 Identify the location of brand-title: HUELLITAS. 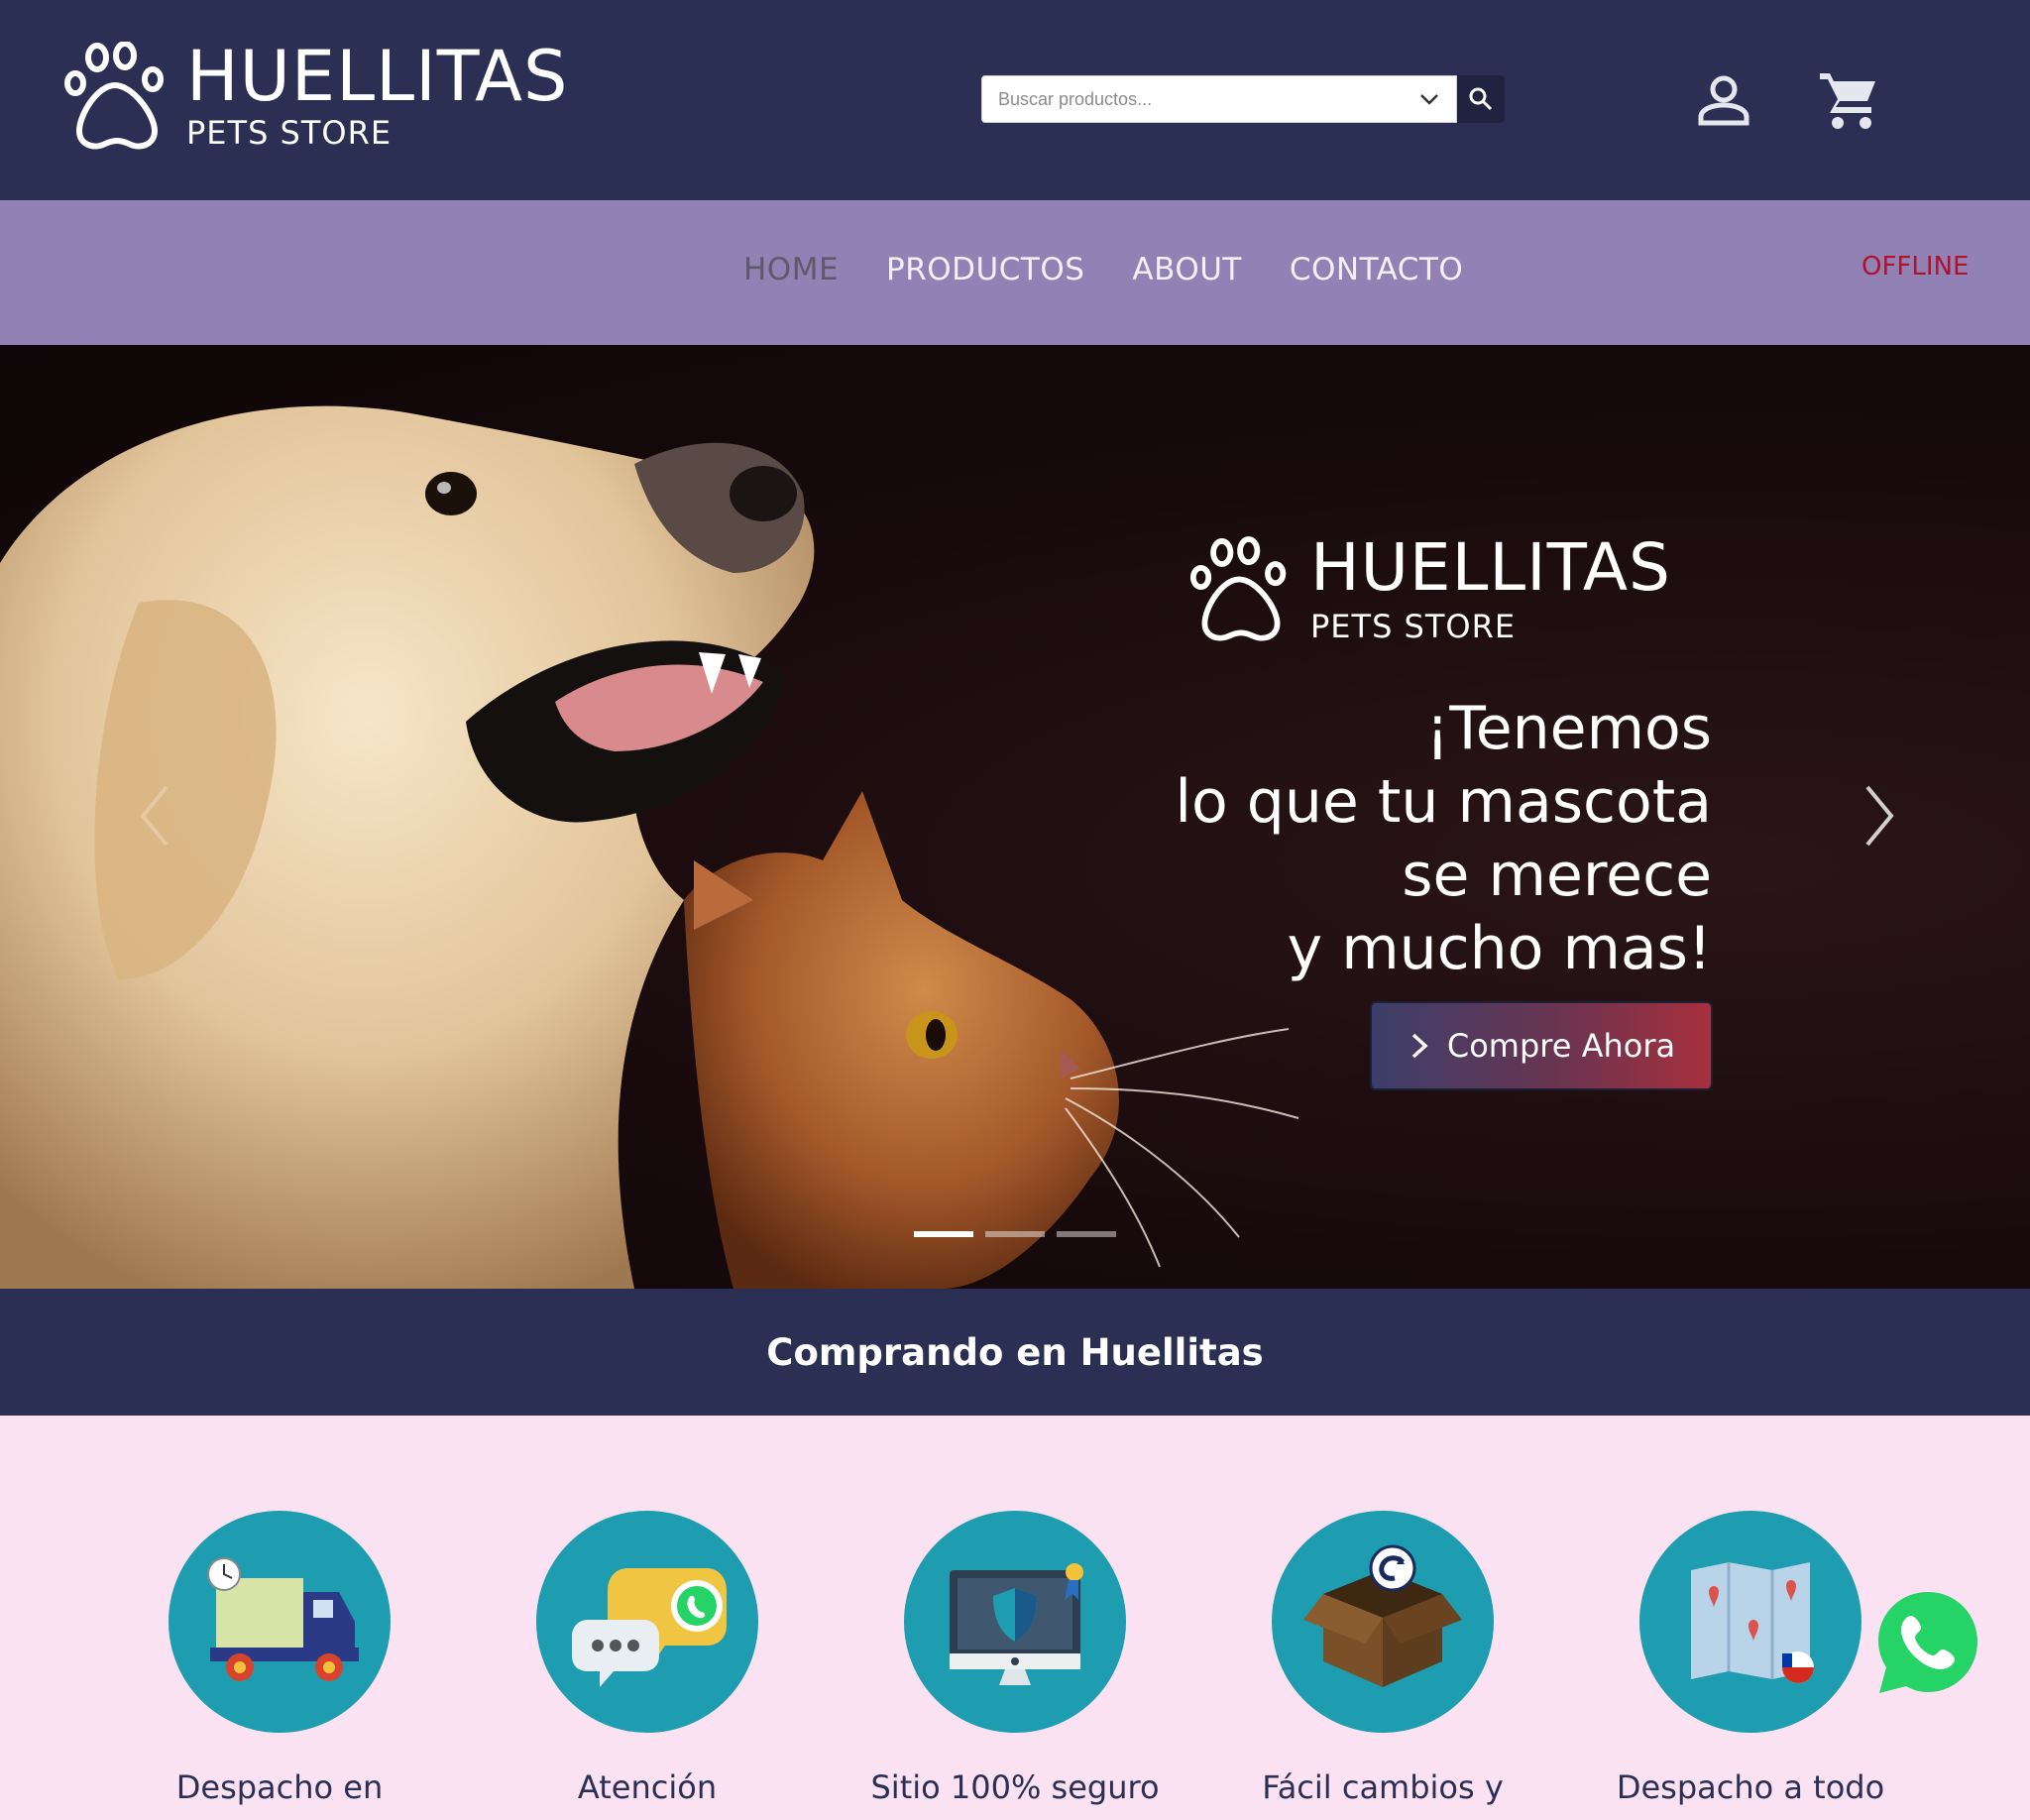
(377, 76).